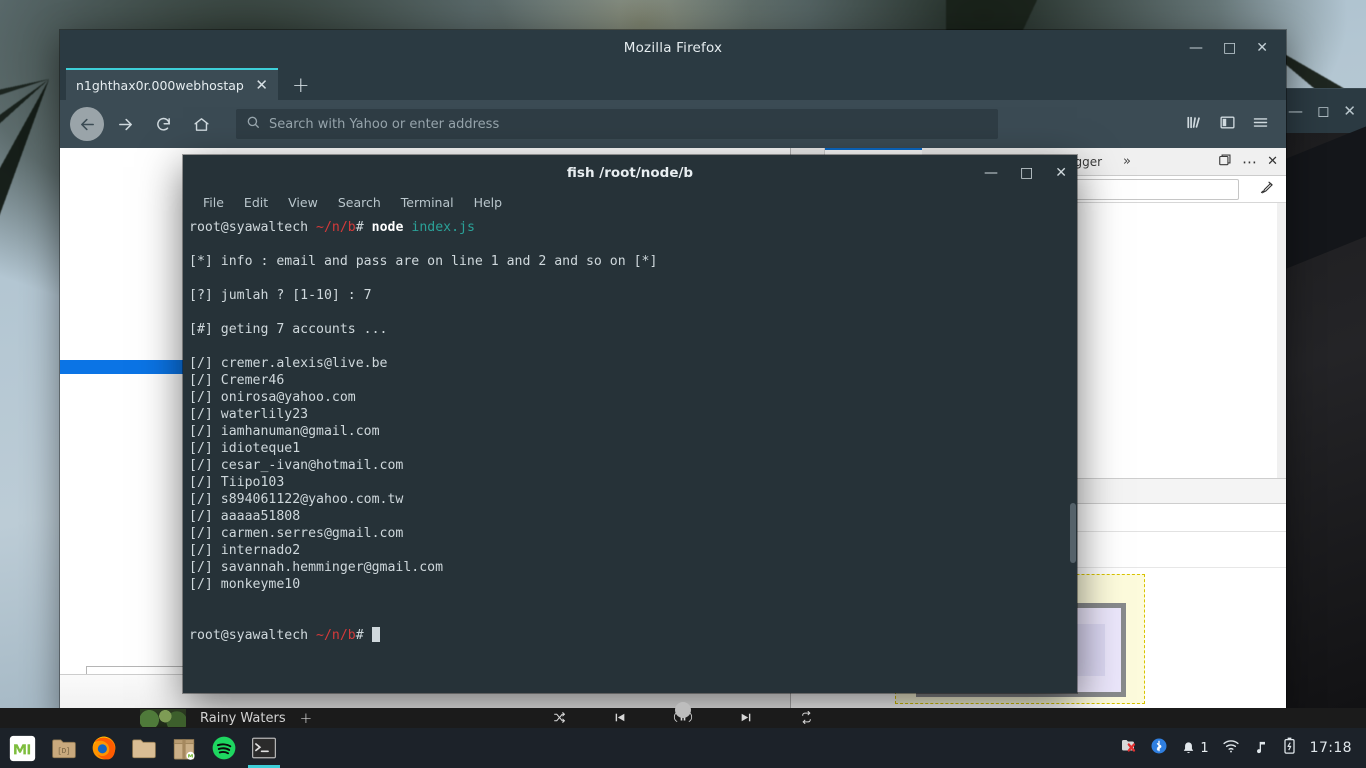 Image resolution: width=1366 pixels, height=768 pixels. What do you see at coordinates (303, 202) in the screenshot?
I see `menu-view: View` at bounding box center [303, 202].